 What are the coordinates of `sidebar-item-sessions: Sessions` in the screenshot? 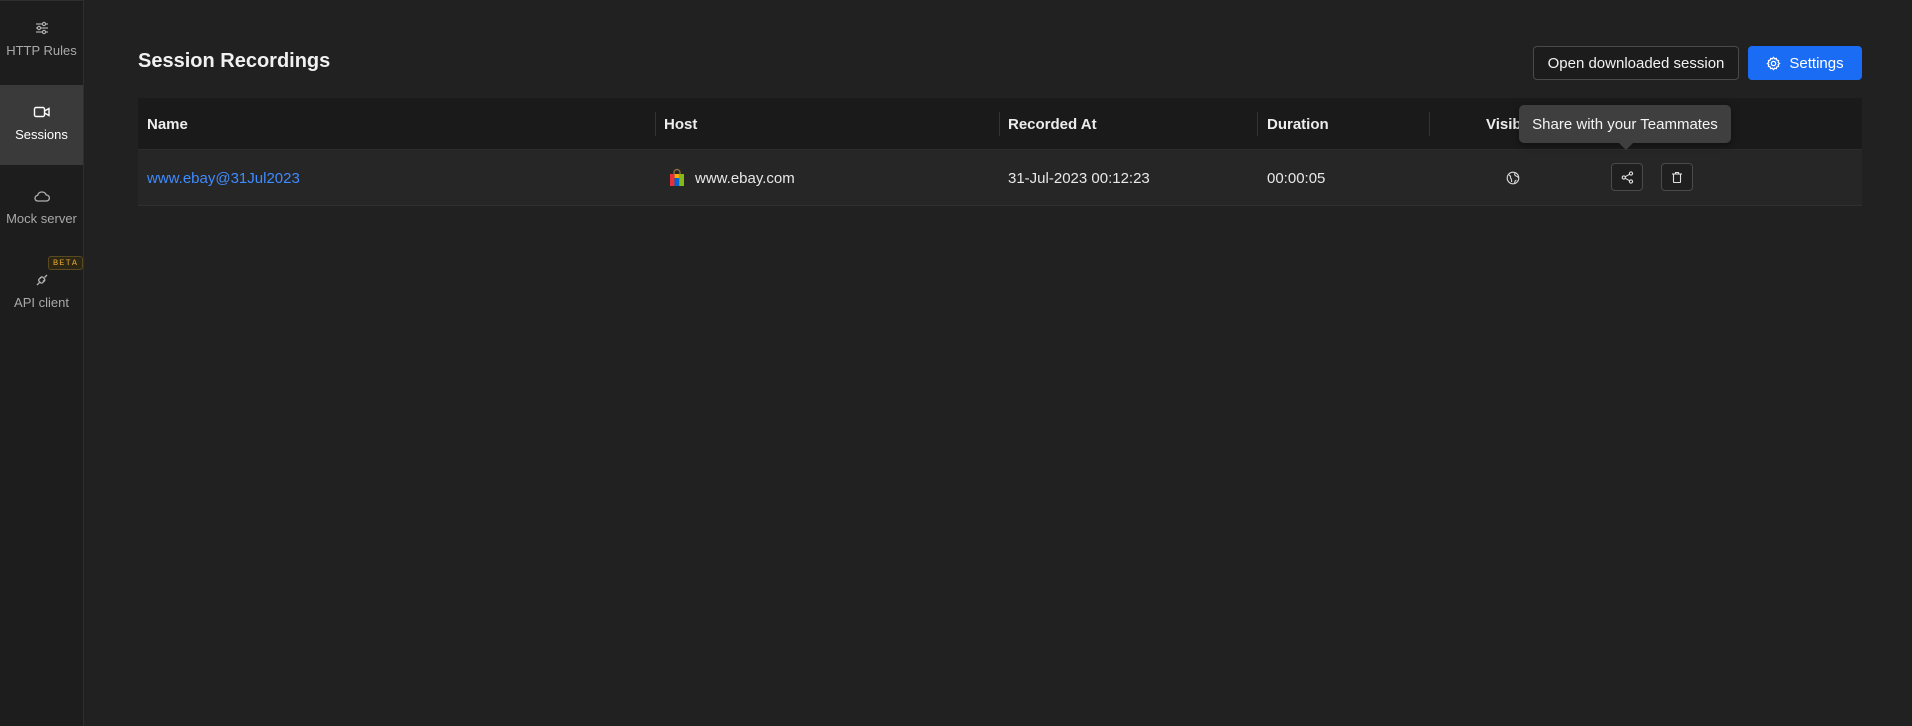 It's located at (41, 125).